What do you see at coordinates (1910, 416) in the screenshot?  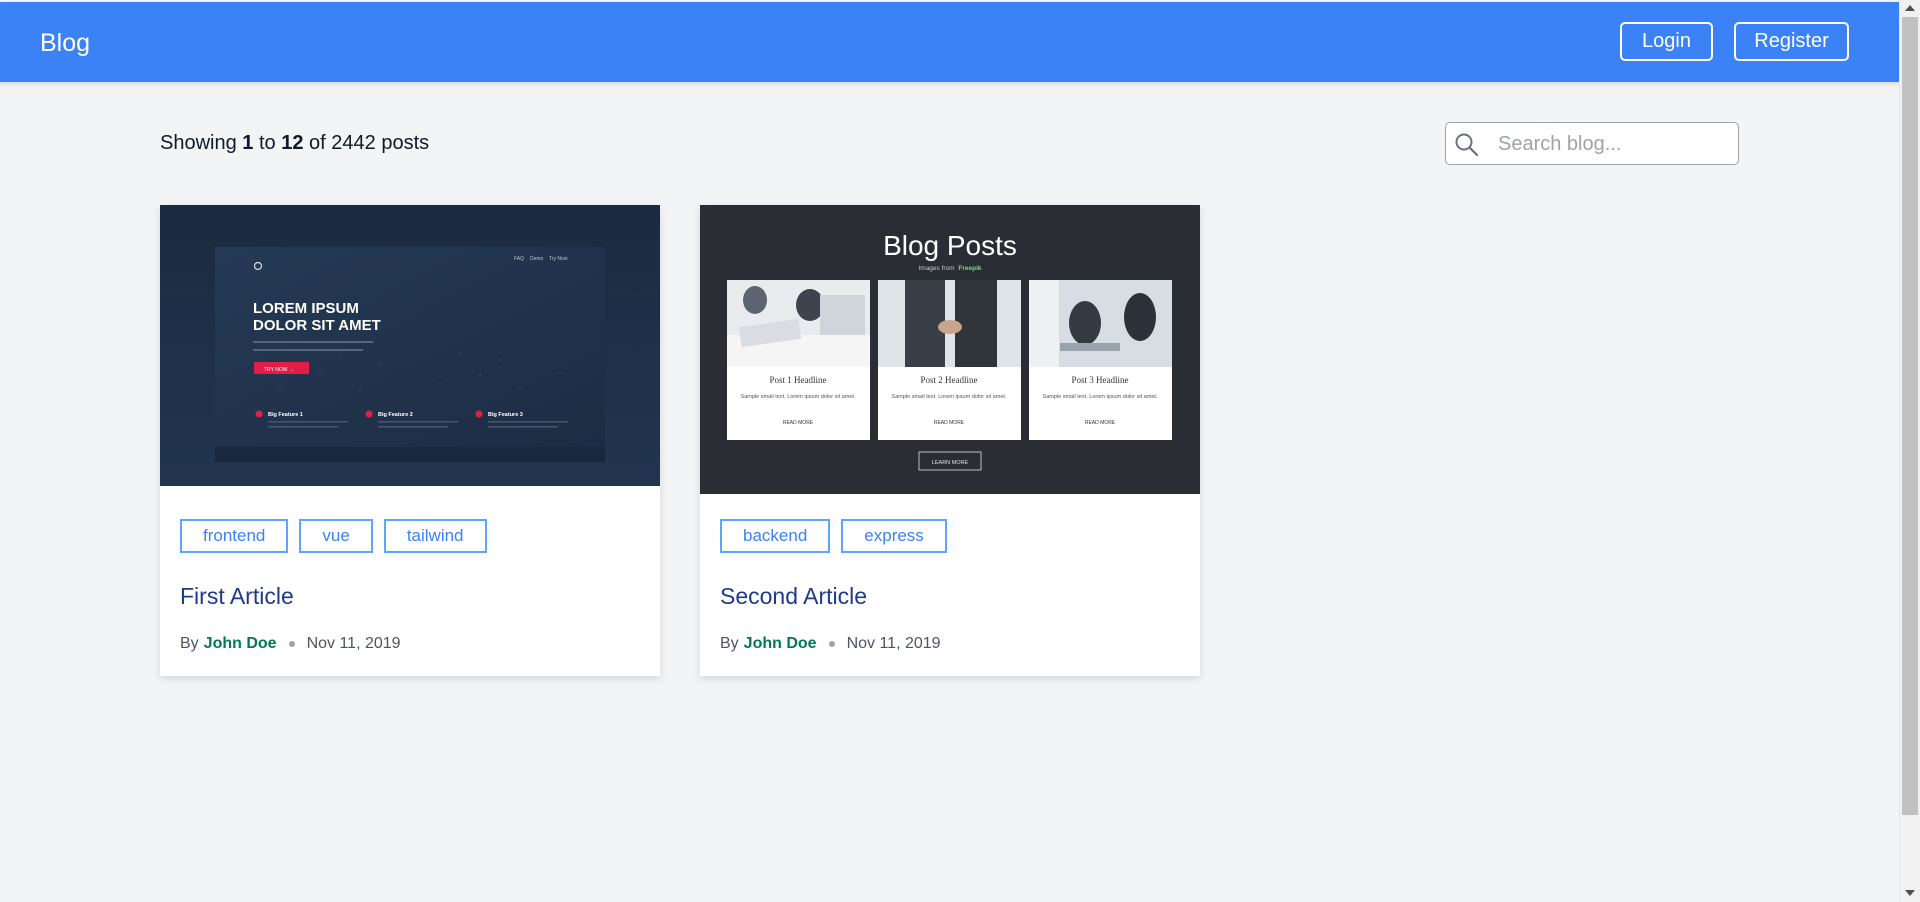 I see `scroll-thumb` at bounding box center [1910, 416].